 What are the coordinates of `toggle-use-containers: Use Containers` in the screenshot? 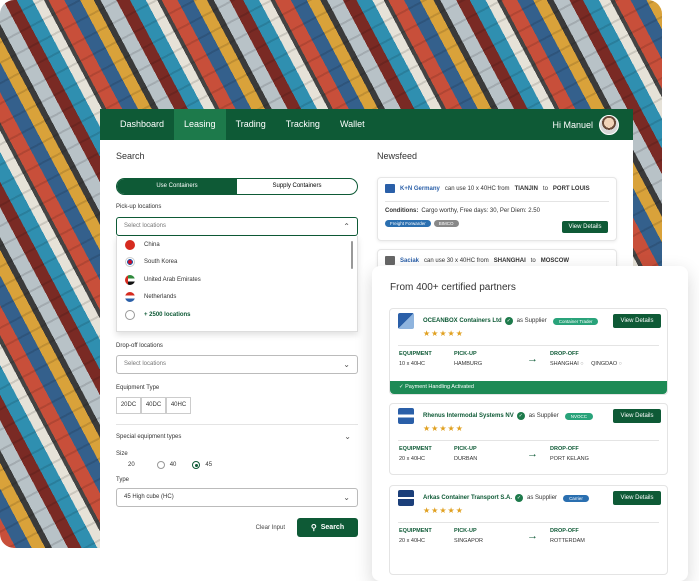 It's located at (177, 186).